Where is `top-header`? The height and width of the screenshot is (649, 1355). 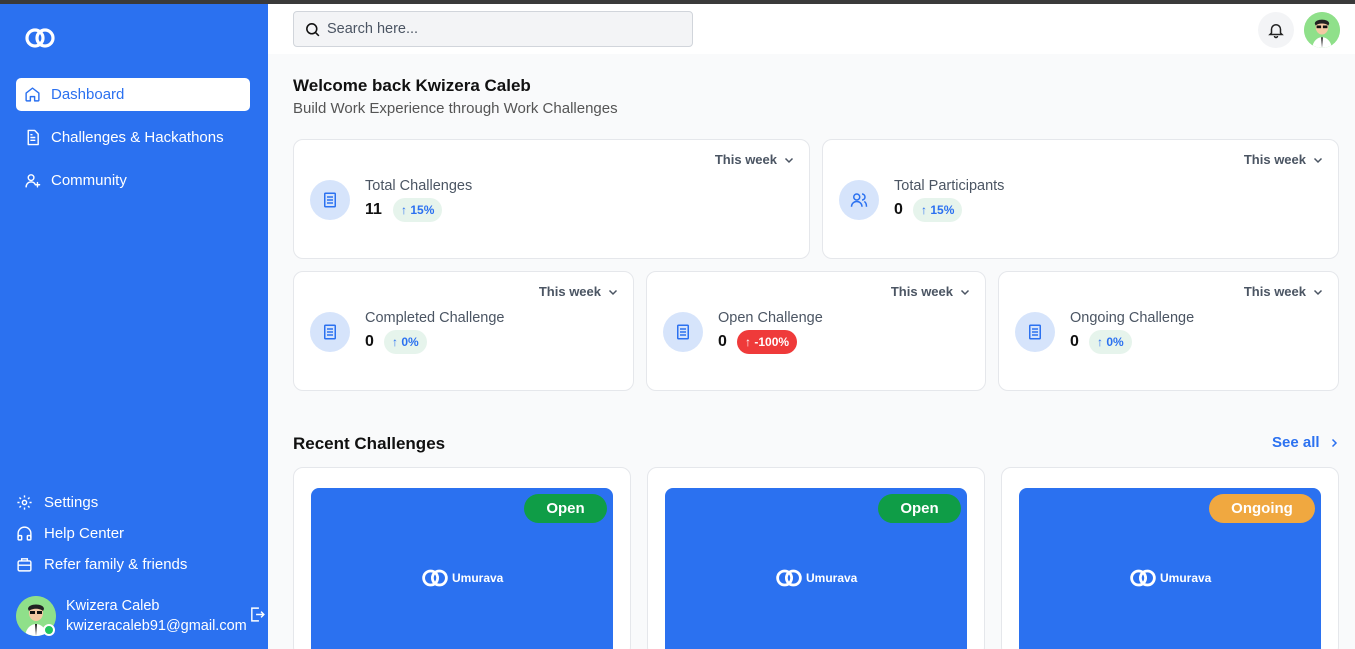 top-header is located at coordinates (811, 29).